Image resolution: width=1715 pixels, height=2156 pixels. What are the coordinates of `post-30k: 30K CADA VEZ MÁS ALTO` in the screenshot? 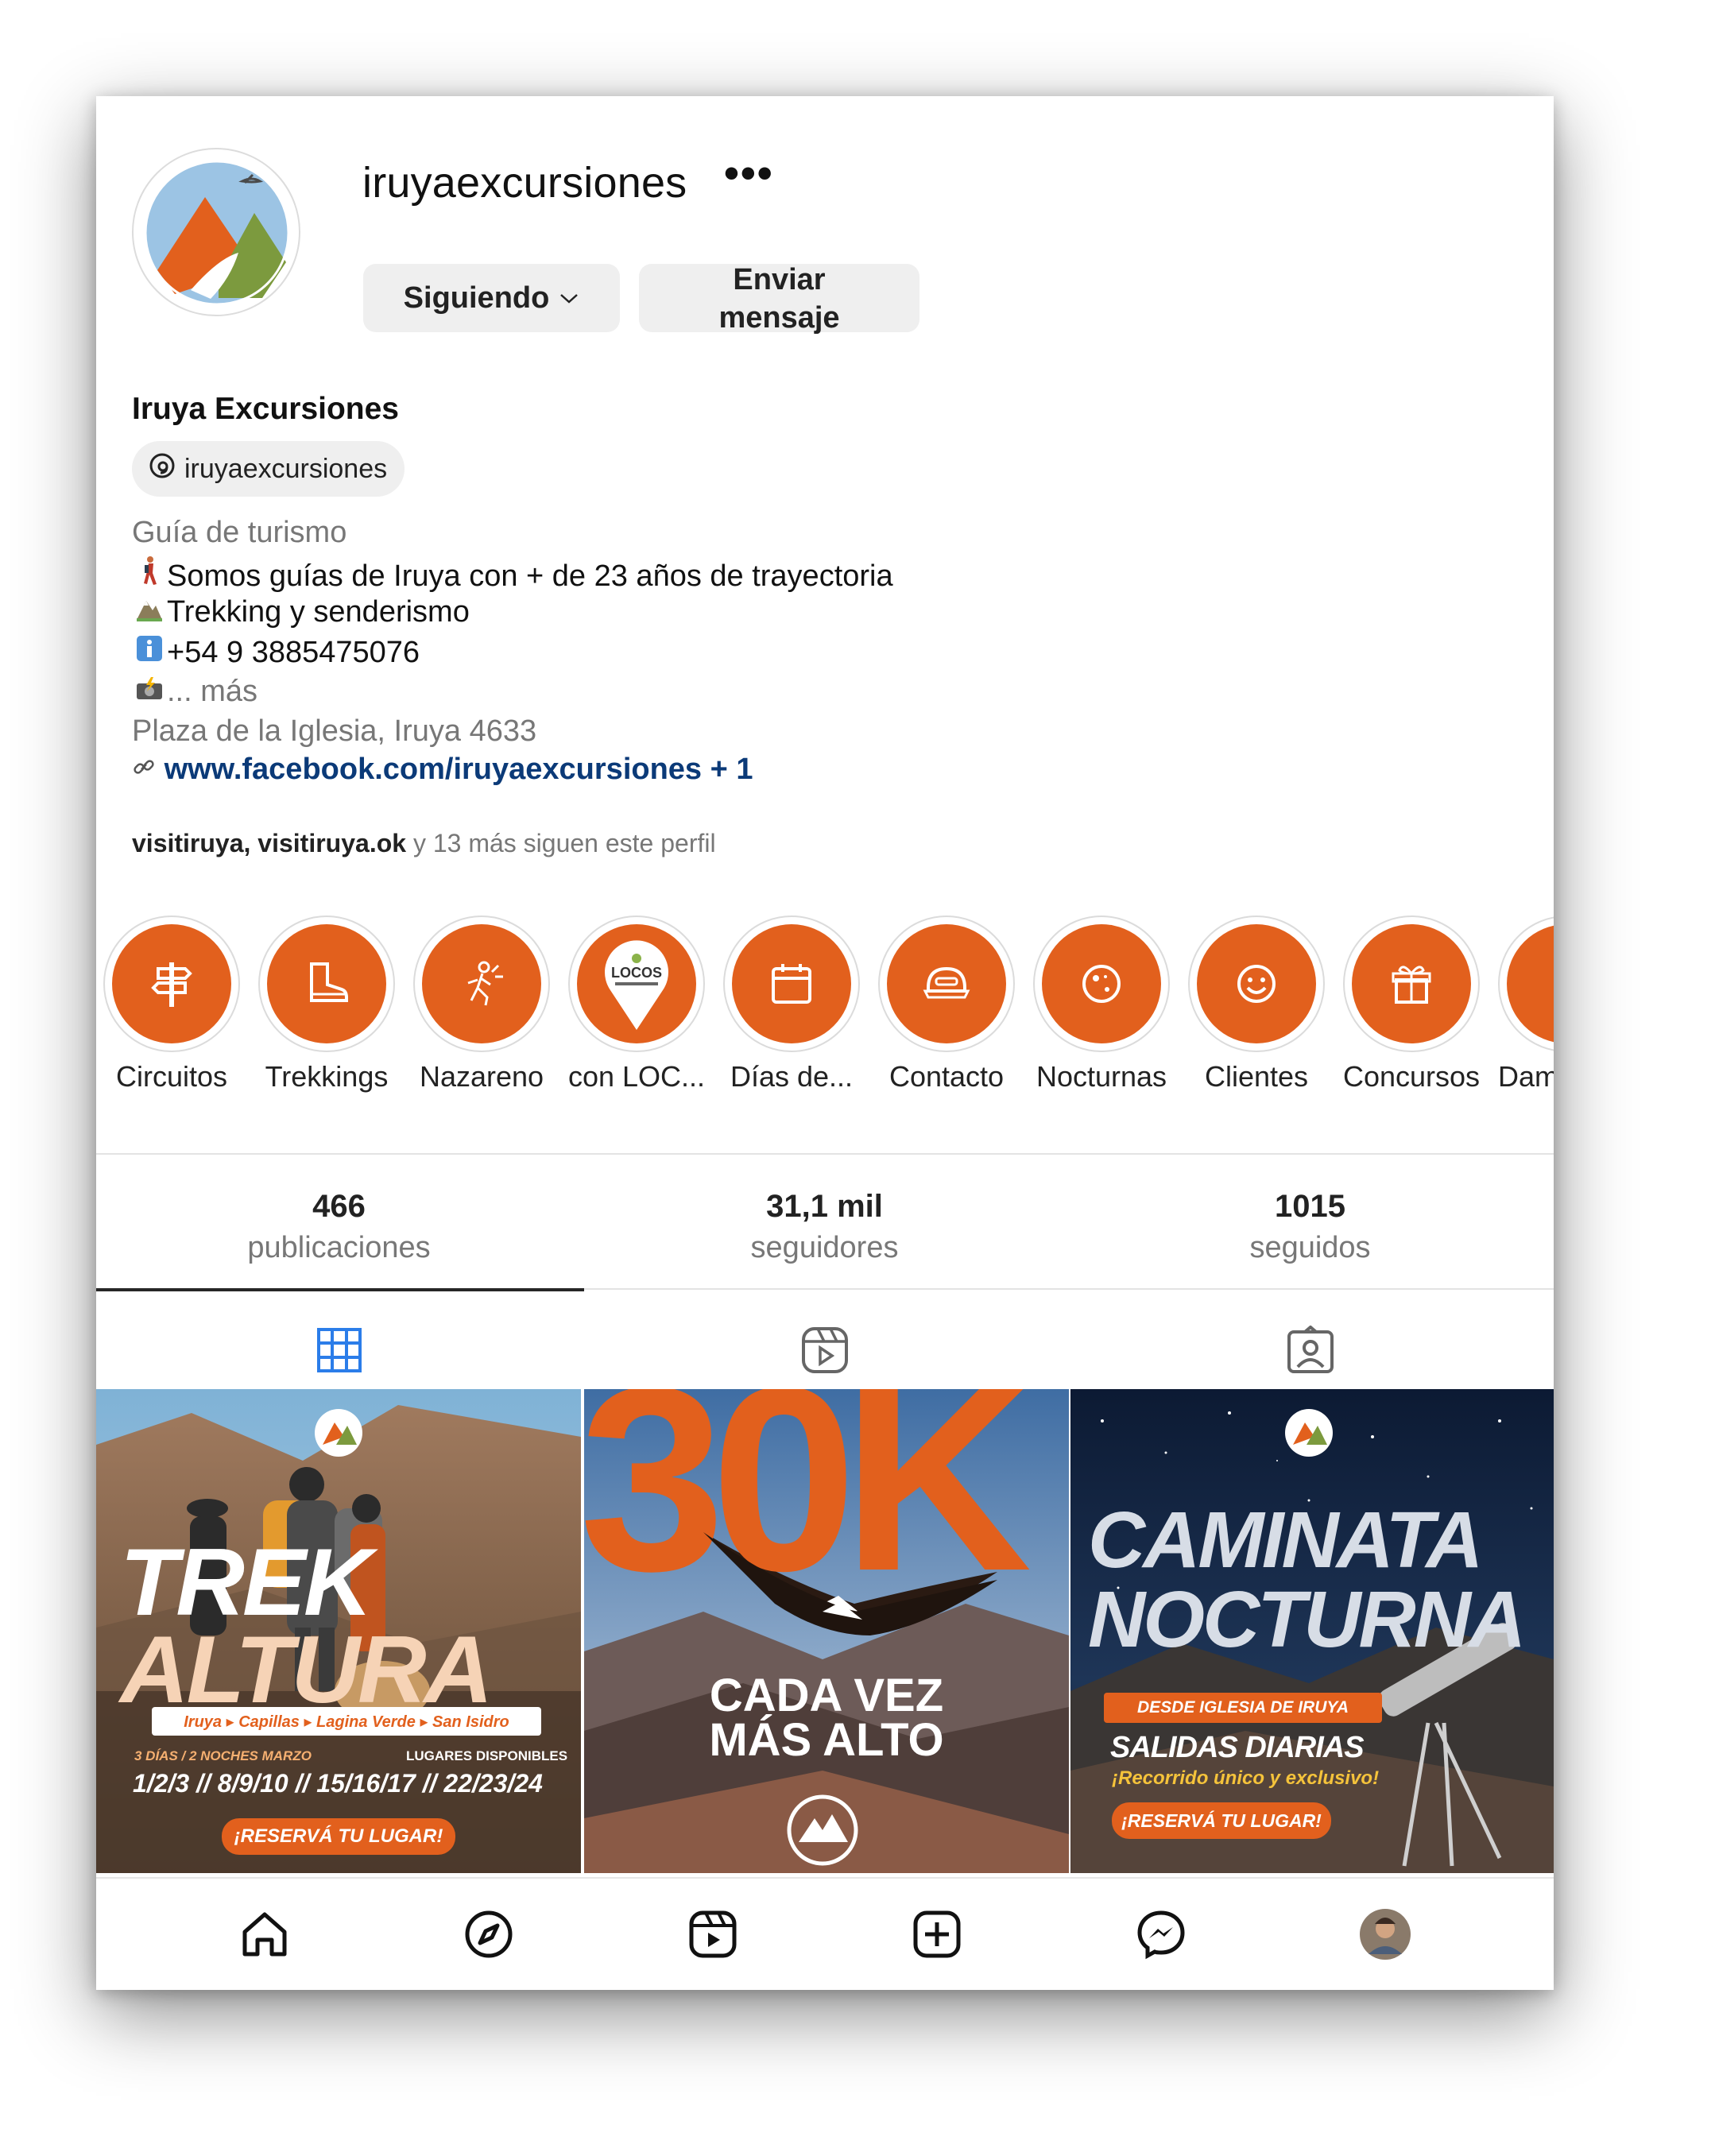 It's located at (826, 1631).